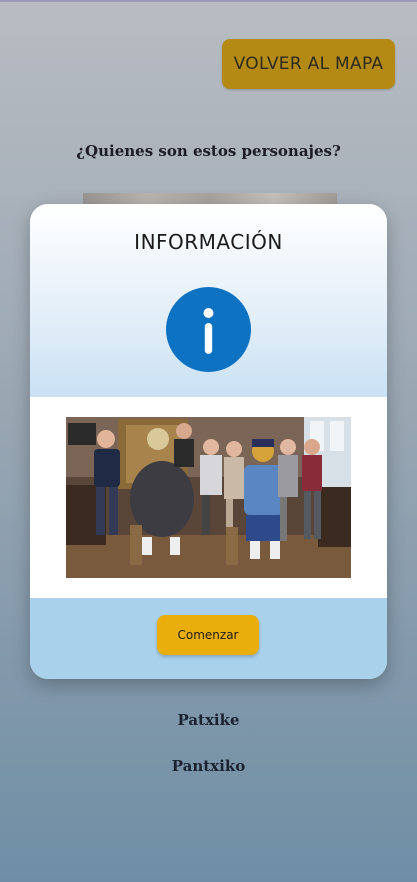  Describe the element at coordinates (208, 720) in the screenshot. I see `character-name-patxike: Patxike` at that location.